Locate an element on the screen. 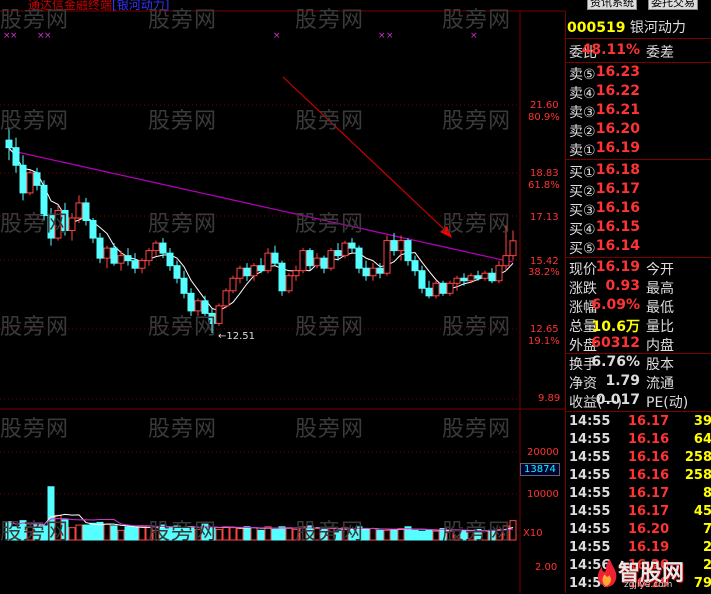  stat2-row-label2: 股本 is located at coordinates (660, 365).